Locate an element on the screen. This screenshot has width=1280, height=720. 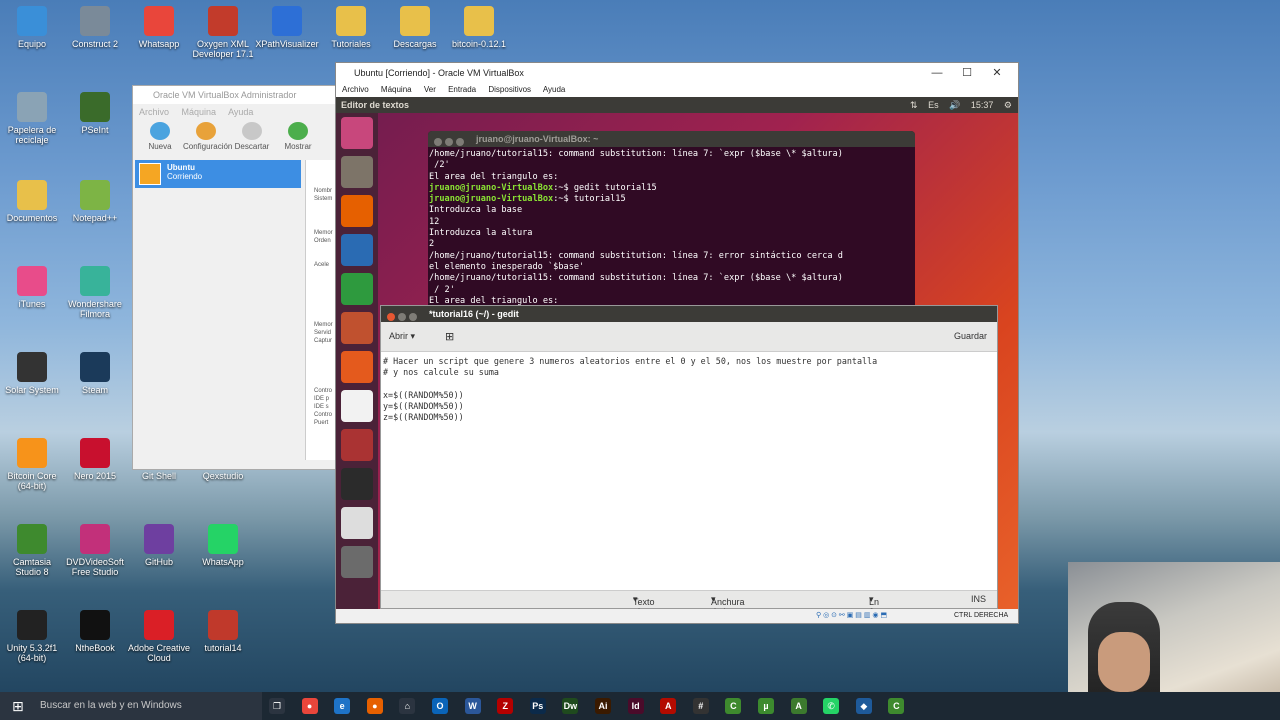
taskbar-photoshop-icon: Ps is located at coordinates (537, 706).